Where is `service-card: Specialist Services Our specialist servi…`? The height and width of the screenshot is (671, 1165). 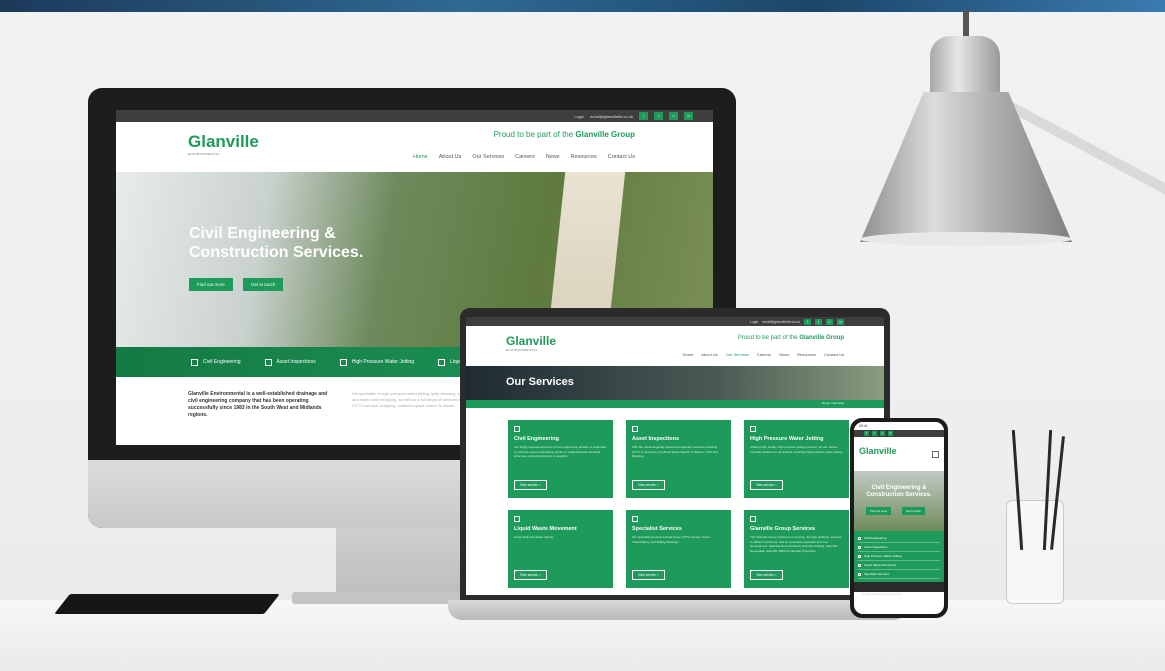 service-card: Specialist Services Our specialist servi… is located at coordinates (678, 549).